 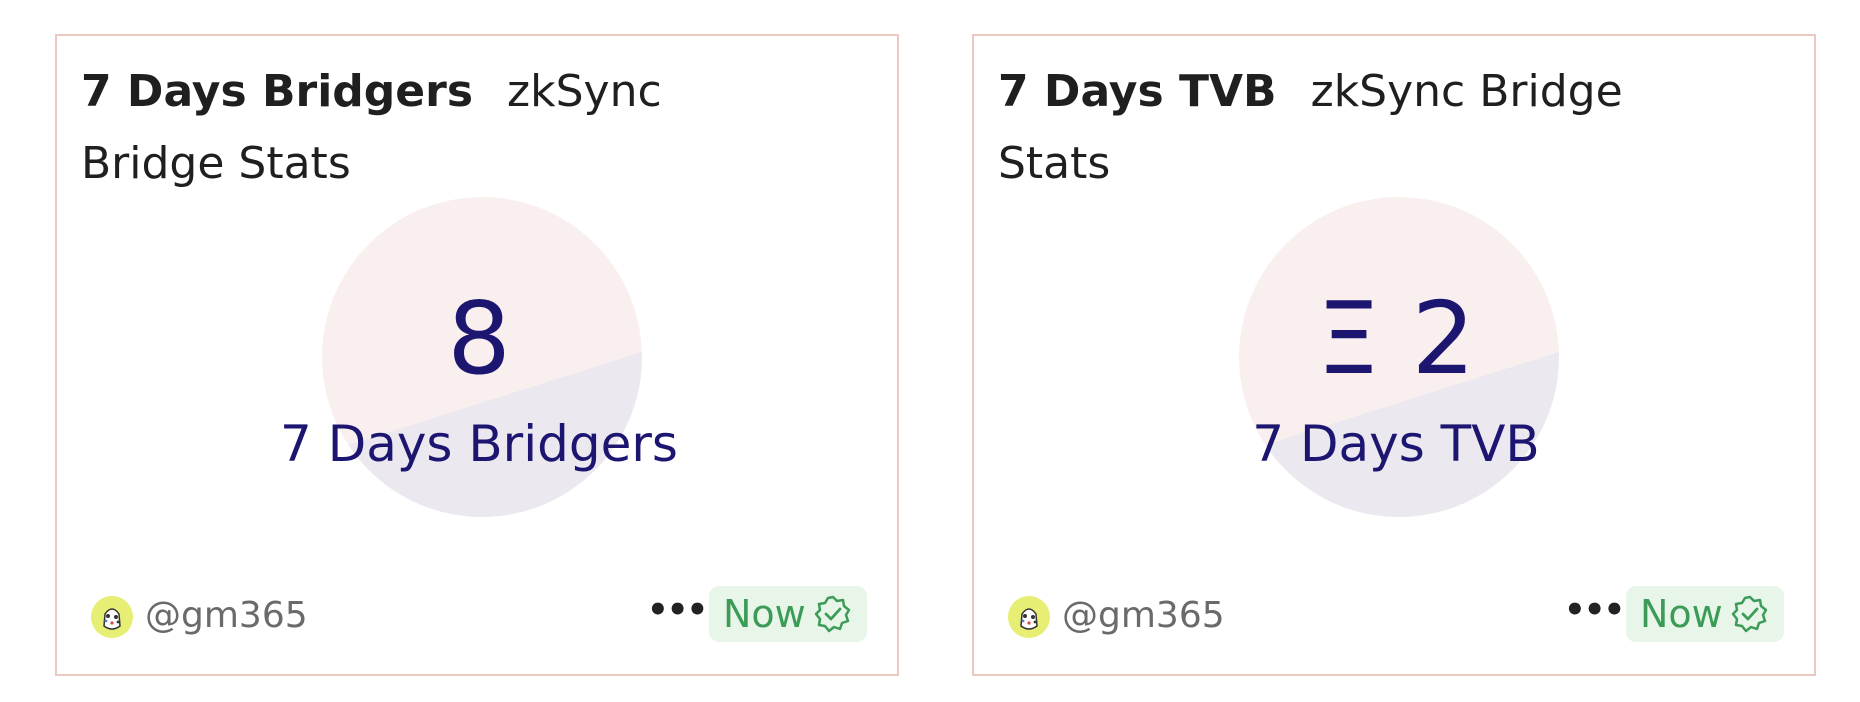 What do you see at coordinates (441, 128) in the screenshot?
I see `card-title: 7 Days Bridgers zkSync Bridge Stats` at bounding box center [441, 128].